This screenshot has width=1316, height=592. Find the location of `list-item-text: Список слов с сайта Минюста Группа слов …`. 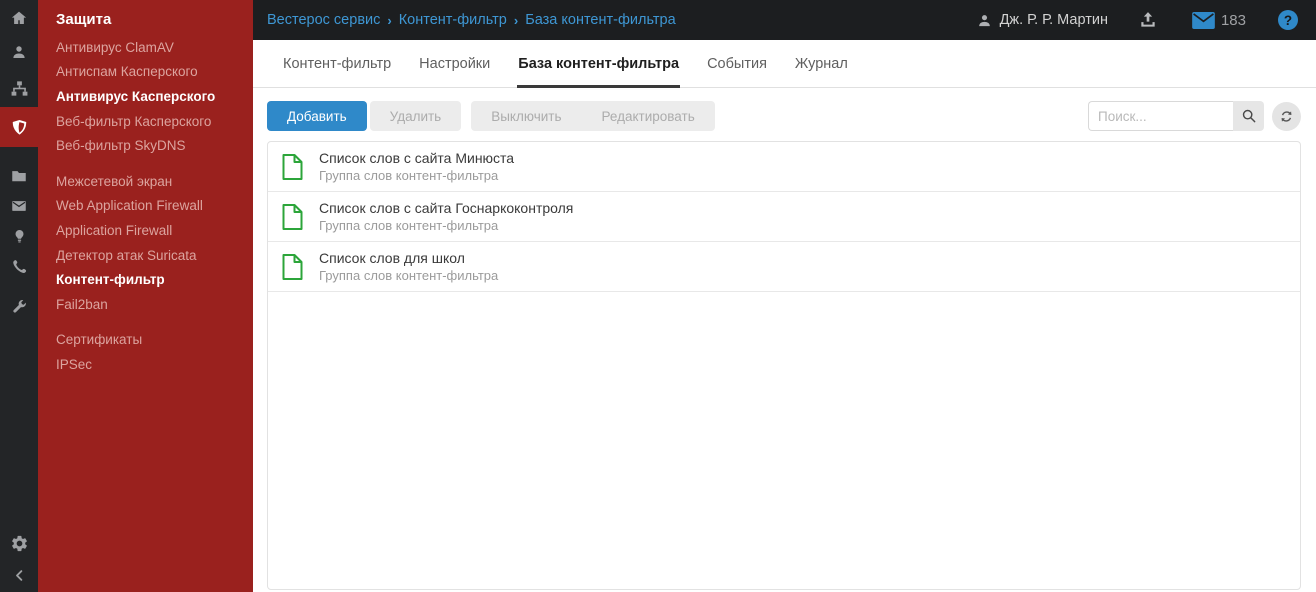

list-item-text: Список слов с сайта Минюста Группа слов … is located at coordinates (416, 167).